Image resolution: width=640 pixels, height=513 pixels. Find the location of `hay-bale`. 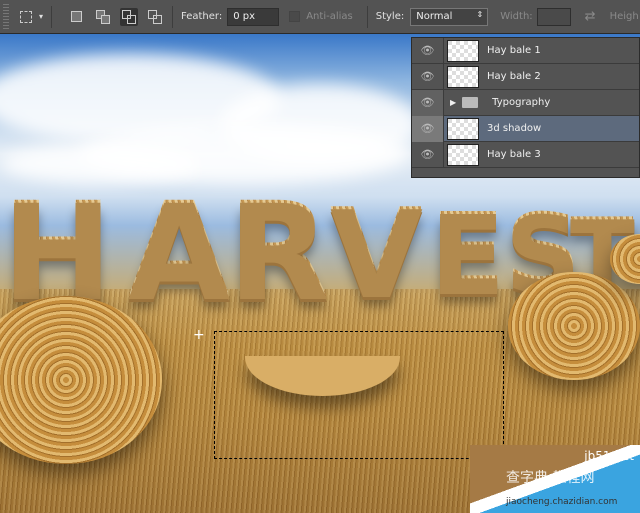

hay-bale is located at coordinates (574, 326).